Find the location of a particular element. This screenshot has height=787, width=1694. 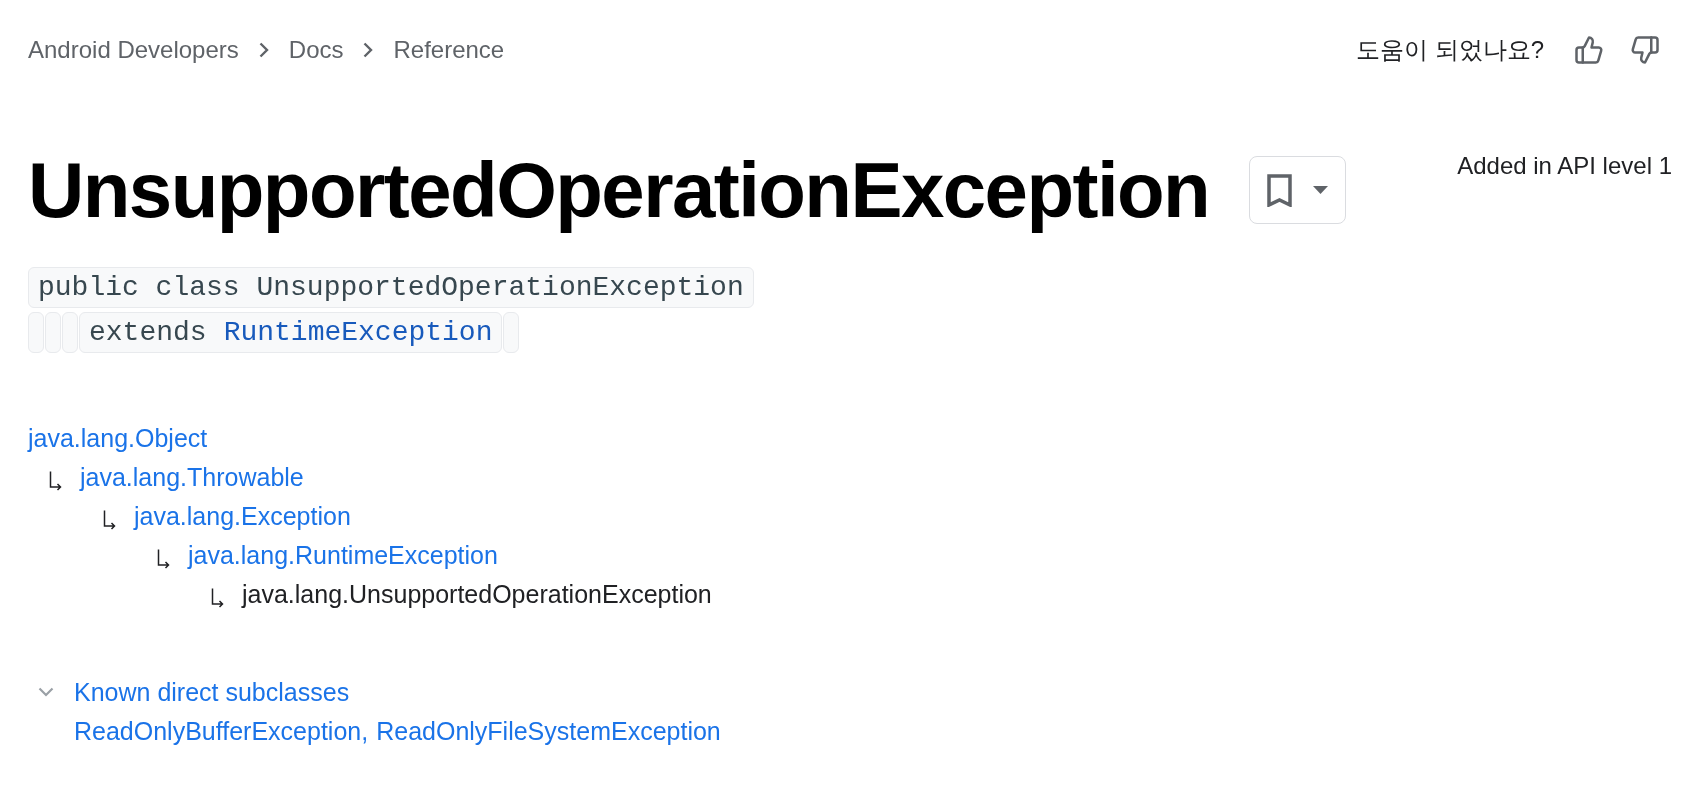

chevron-down-icon is located at coordinates (46, 691).